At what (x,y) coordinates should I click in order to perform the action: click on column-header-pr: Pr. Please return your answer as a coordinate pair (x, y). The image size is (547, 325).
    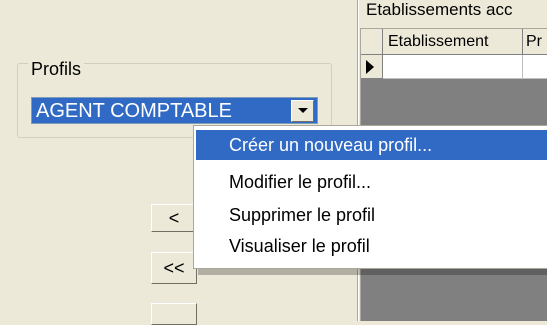
    Looking at the image, I should click on (535, 42).